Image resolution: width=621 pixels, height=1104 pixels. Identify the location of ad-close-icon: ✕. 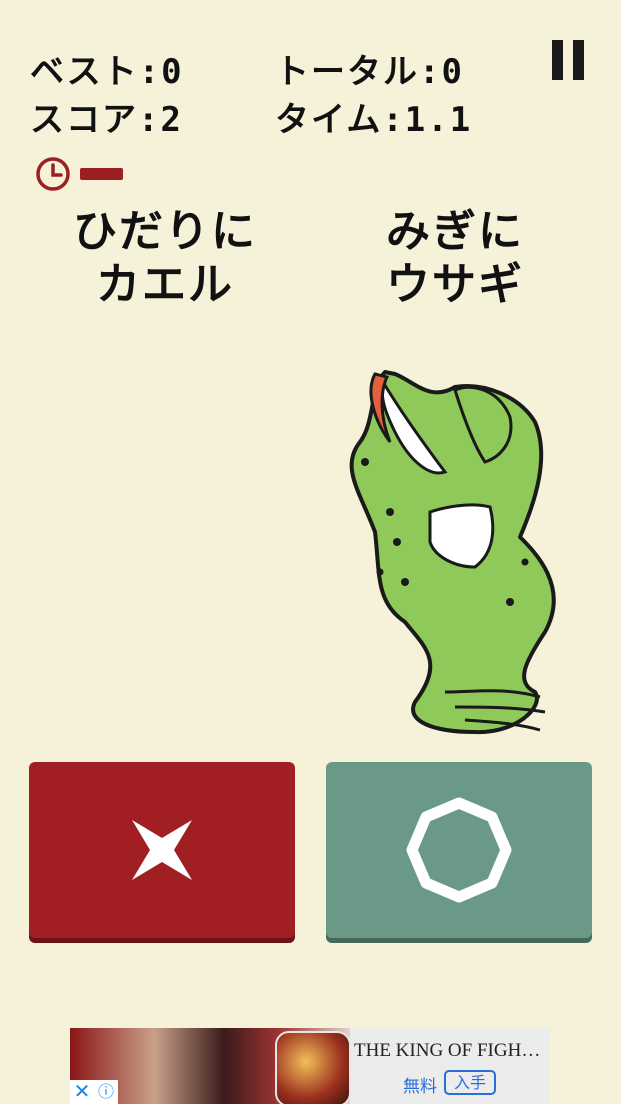
(82, 1092).